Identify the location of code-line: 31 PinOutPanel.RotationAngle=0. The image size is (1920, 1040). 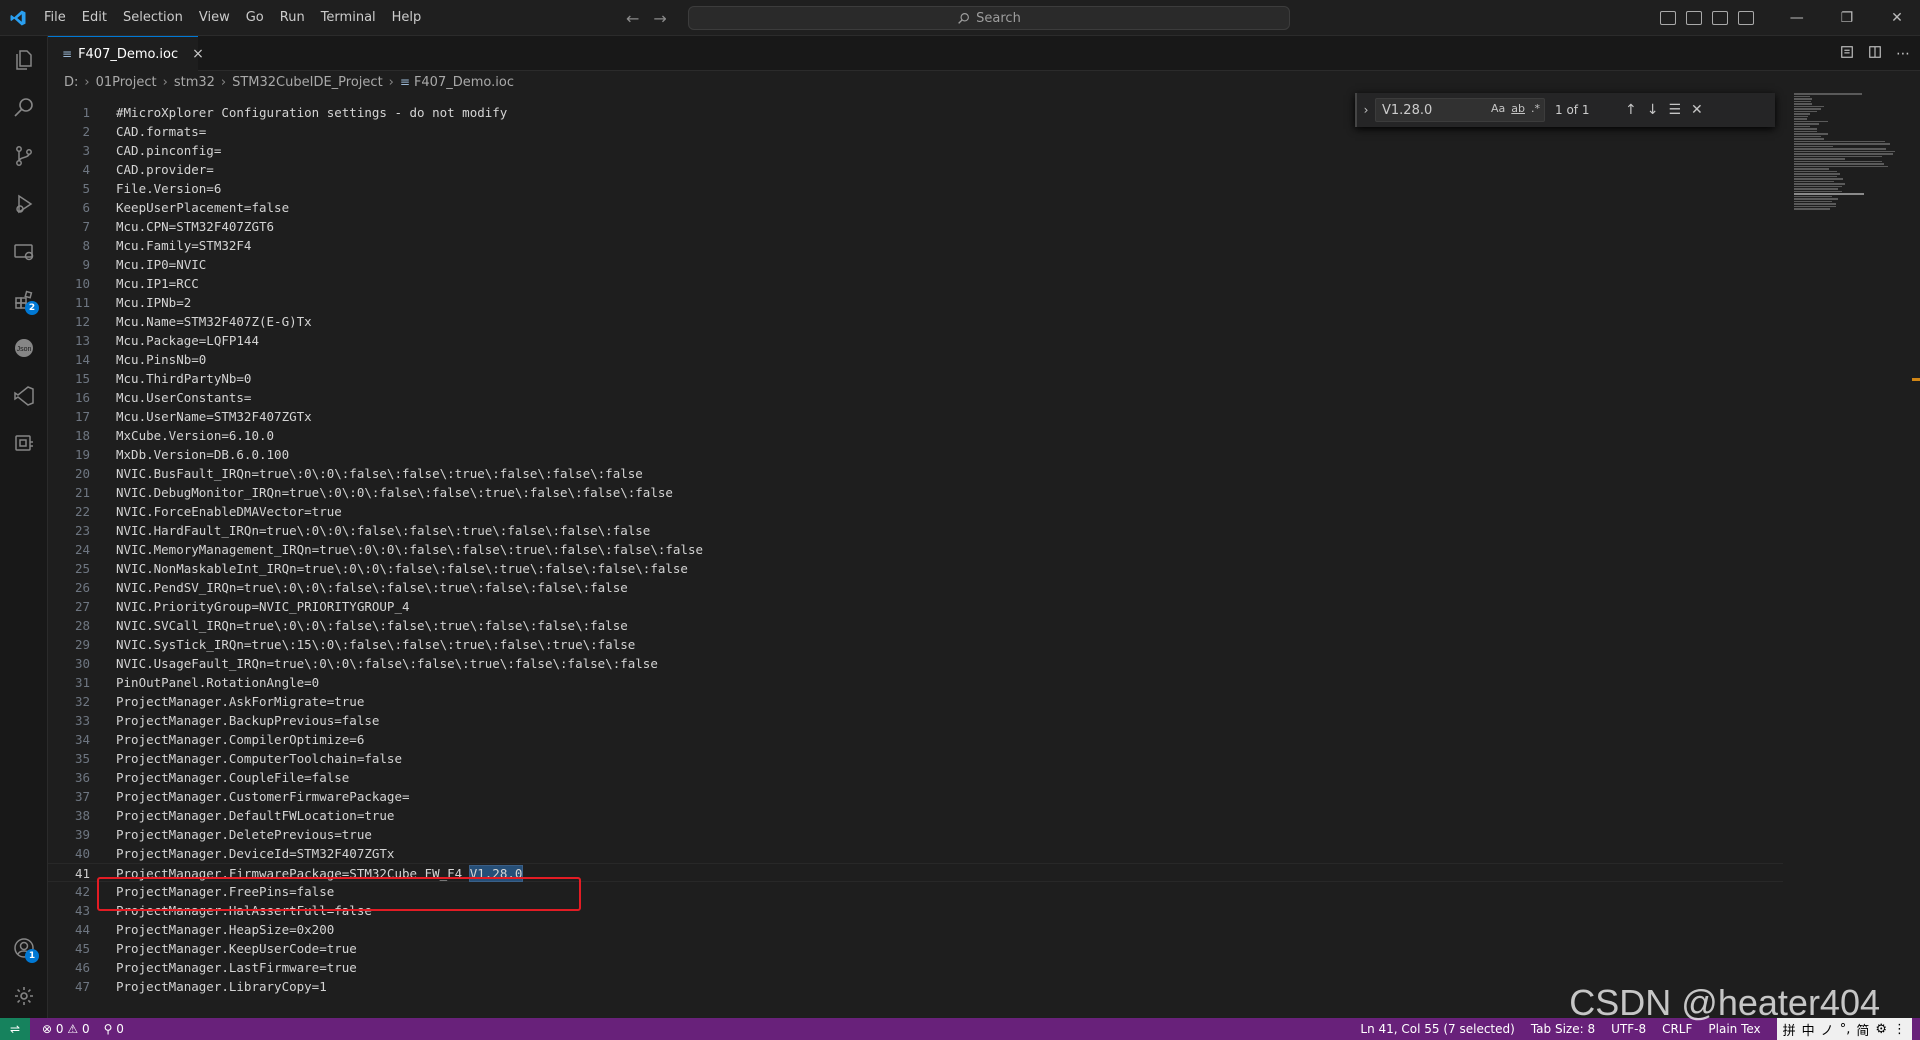
(915, 682).